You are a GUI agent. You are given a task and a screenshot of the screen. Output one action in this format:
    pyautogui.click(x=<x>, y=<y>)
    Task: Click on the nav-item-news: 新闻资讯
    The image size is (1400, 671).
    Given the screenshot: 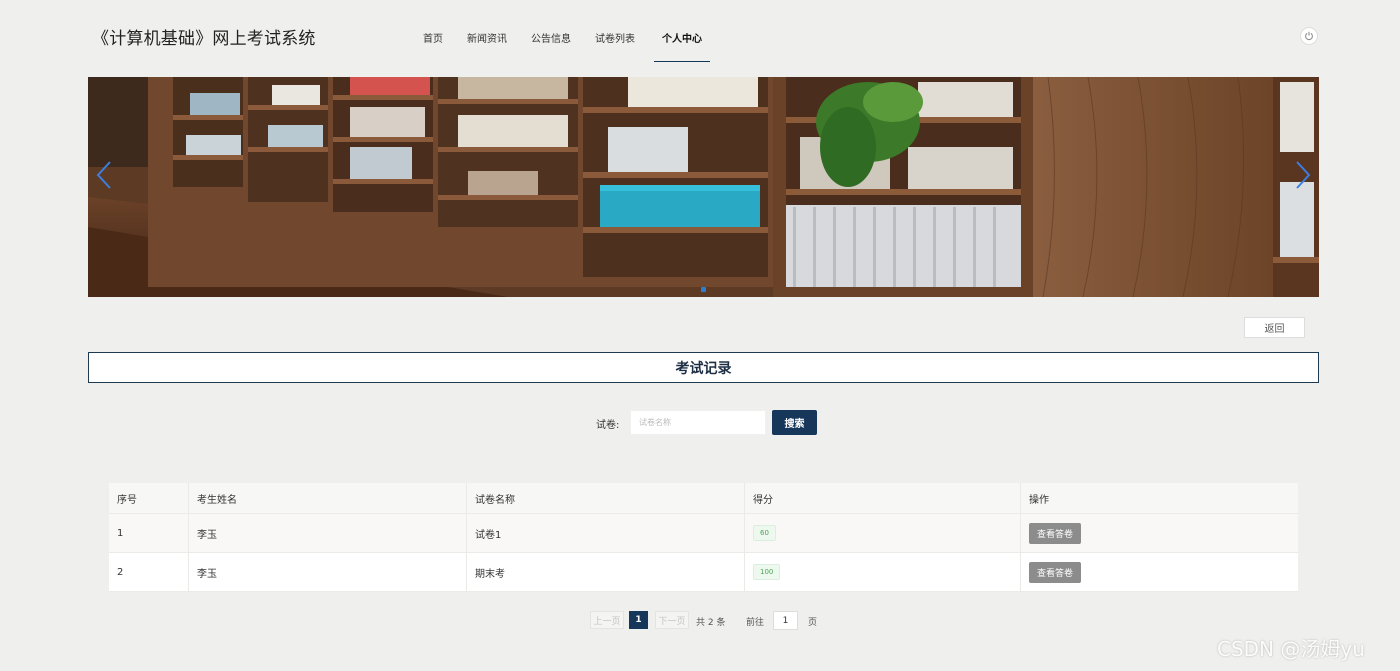 What is the action you would take?
    pyautogui.click(x=487, y=45)
    